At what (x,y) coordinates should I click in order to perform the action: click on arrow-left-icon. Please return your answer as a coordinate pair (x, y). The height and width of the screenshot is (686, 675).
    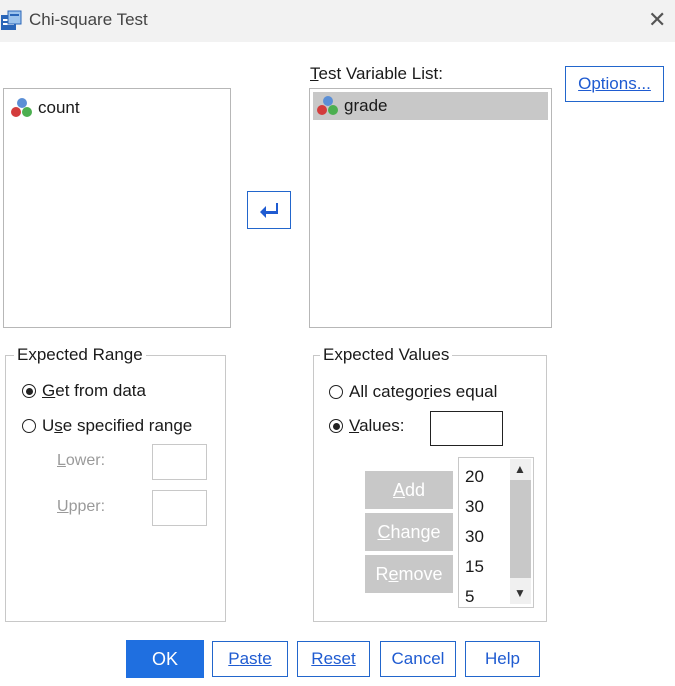
    Looking at the image, I should click on (269, 210).